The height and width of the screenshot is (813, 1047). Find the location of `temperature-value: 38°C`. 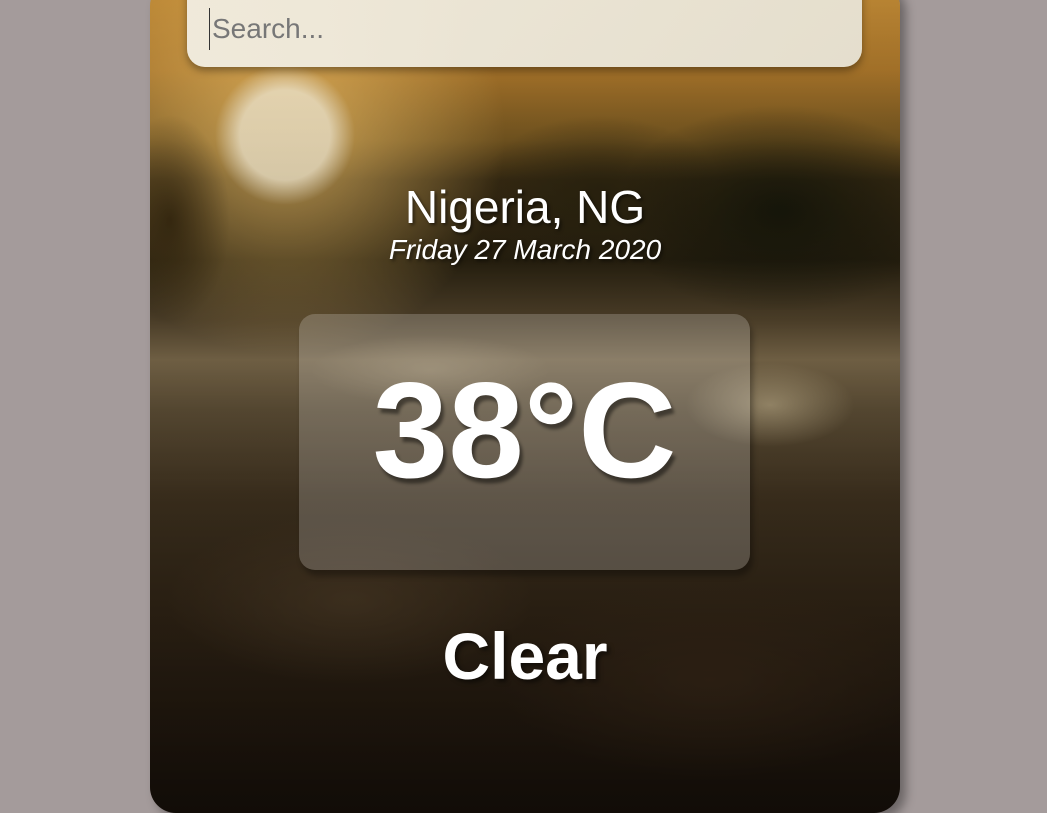

temperature-value: 38°C is located at coordinates (524, 430).